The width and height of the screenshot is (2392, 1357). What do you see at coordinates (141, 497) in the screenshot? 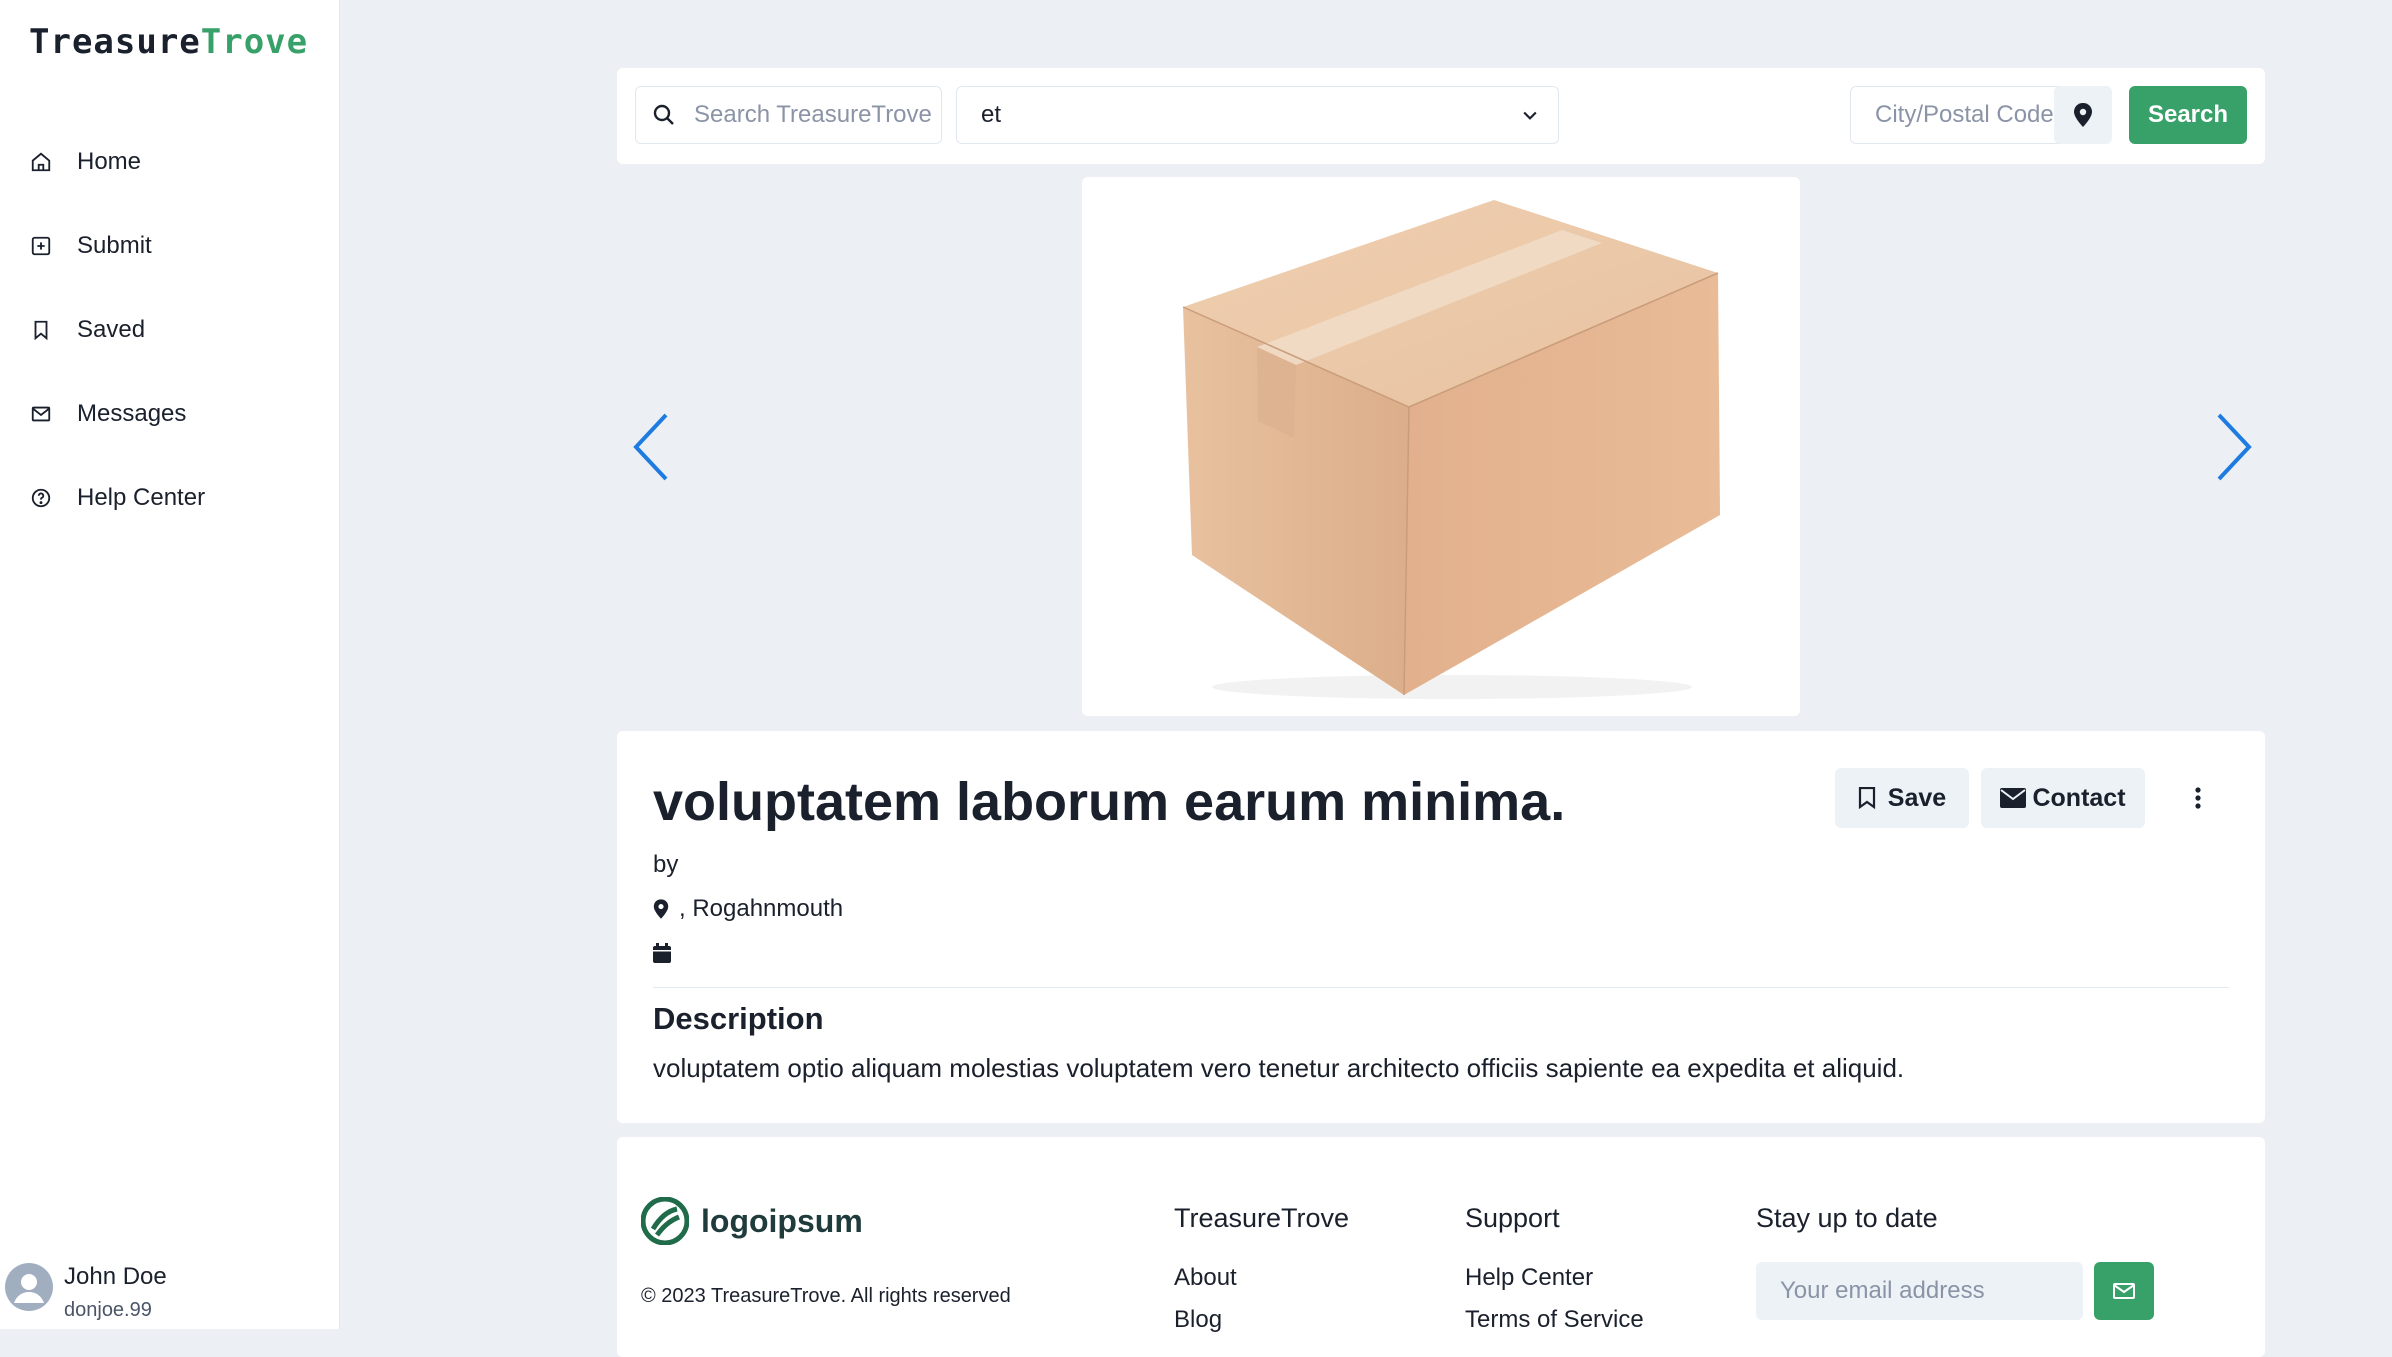
I see `sidebar-item-label: Help Center` at bounding box center [141, 497].